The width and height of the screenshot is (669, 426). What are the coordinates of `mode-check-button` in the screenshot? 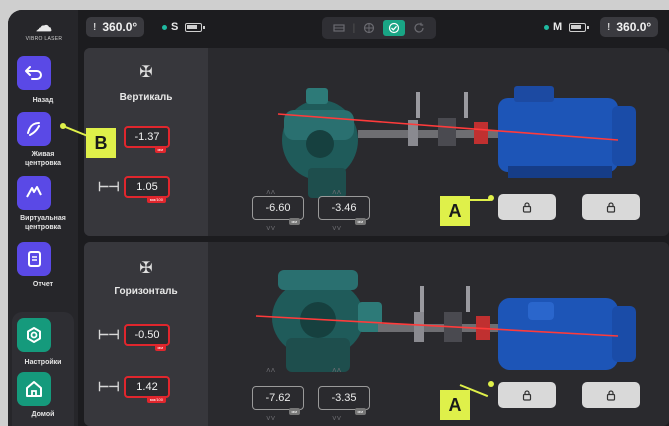 It's located at (394, 28).